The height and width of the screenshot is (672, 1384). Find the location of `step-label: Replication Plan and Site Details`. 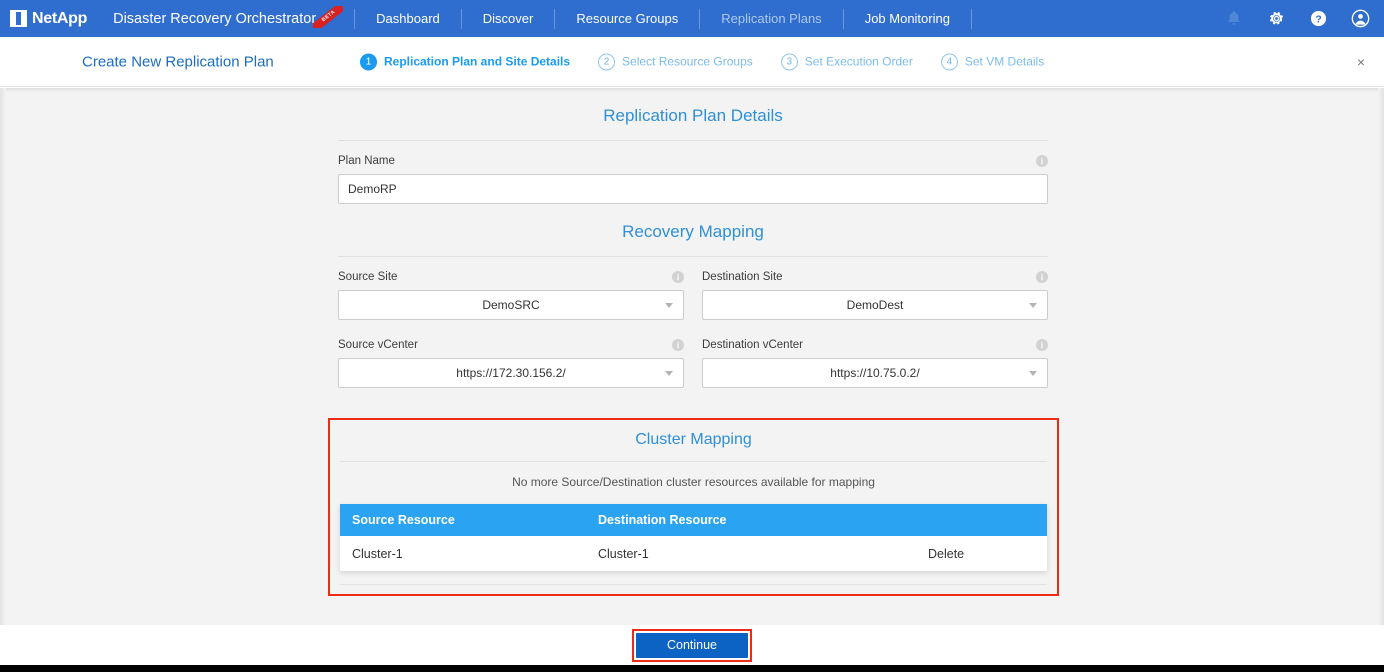

step-label: Replication Plan and Site Details is located at coordinates (477, 61).